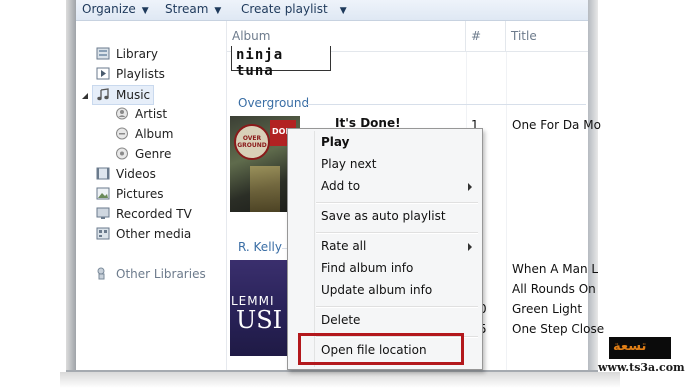 This screenshot has height=388, width=696. Describe the element at coordinates (593, 186) in the screenshot. I see `window-right-border` at that location.